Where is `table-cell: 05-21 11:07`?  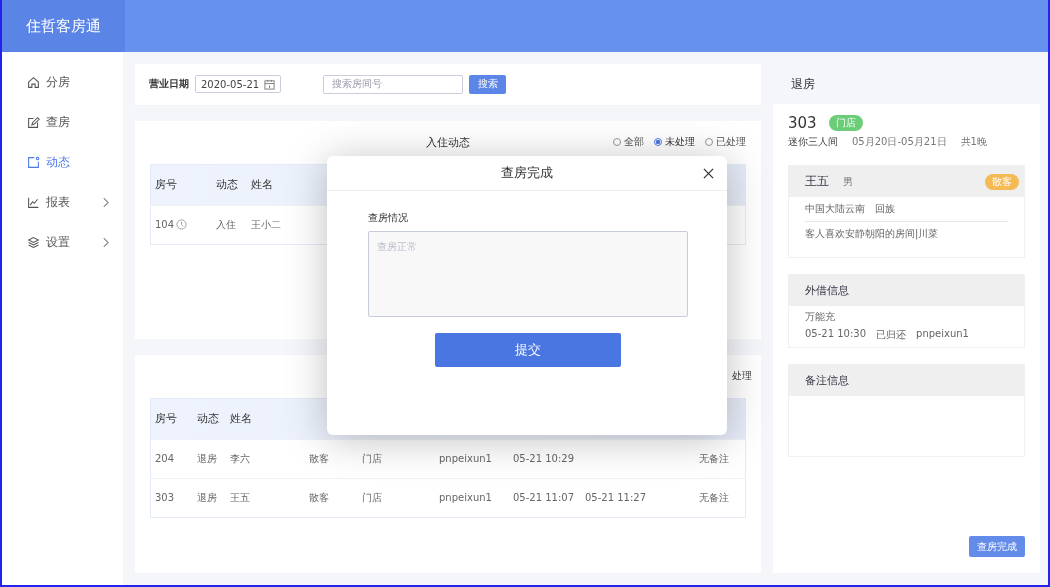 table-cell: 05-21 11:07 is located at coordinates (544, 498).